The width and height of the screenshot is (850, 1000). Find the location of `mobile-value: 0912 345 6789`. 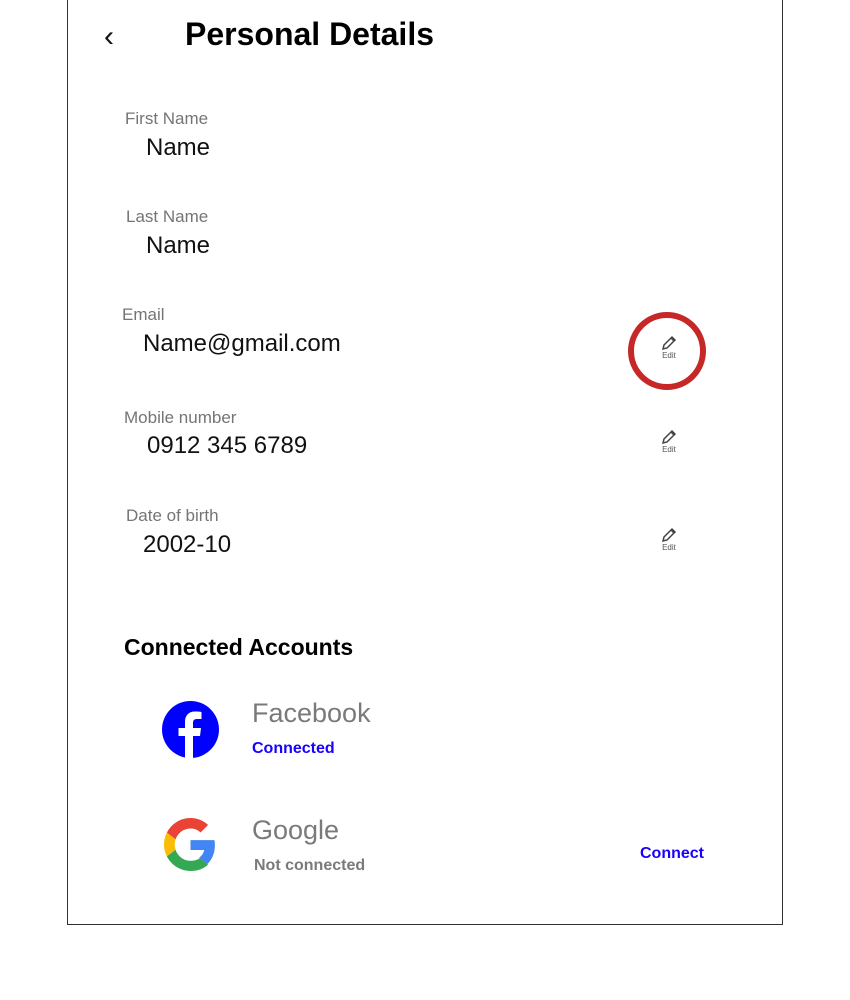

mobile-value: 0912 345 6789 is located at coordinates (227, 445).